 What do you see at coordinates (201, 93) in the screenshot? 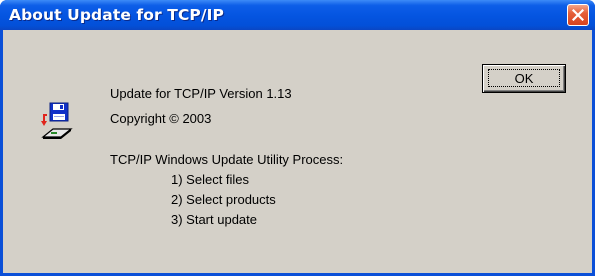
I see `version-text: Update for TCP/IP Version 1.13` at bounding box center [201, 93].